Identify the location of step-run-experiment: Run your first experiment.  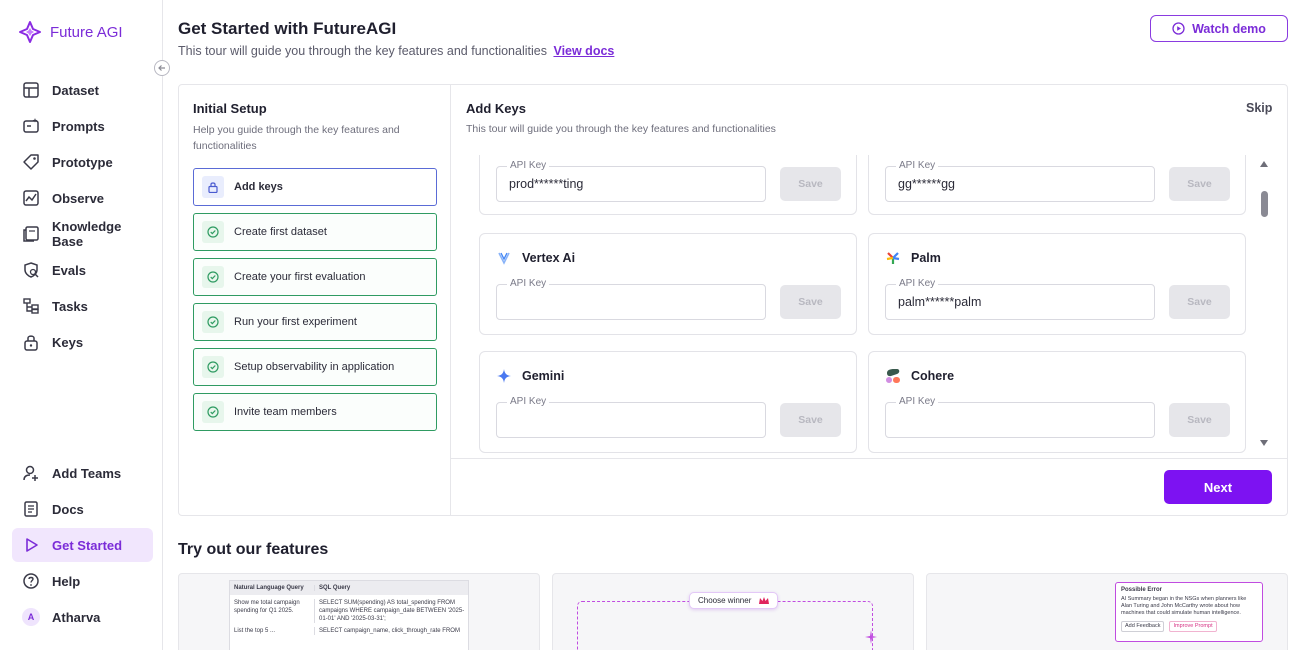
(315, 322).